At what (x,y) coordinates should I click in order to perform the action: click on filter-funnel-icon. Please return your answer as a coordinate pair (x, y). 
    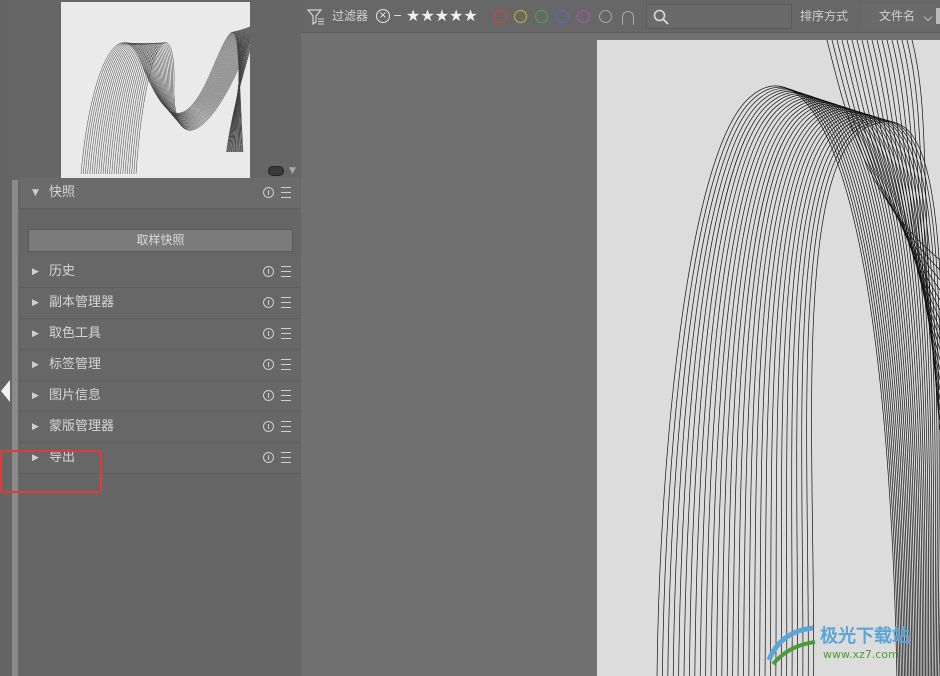
    Looking at the image, I should click on (316, 17).